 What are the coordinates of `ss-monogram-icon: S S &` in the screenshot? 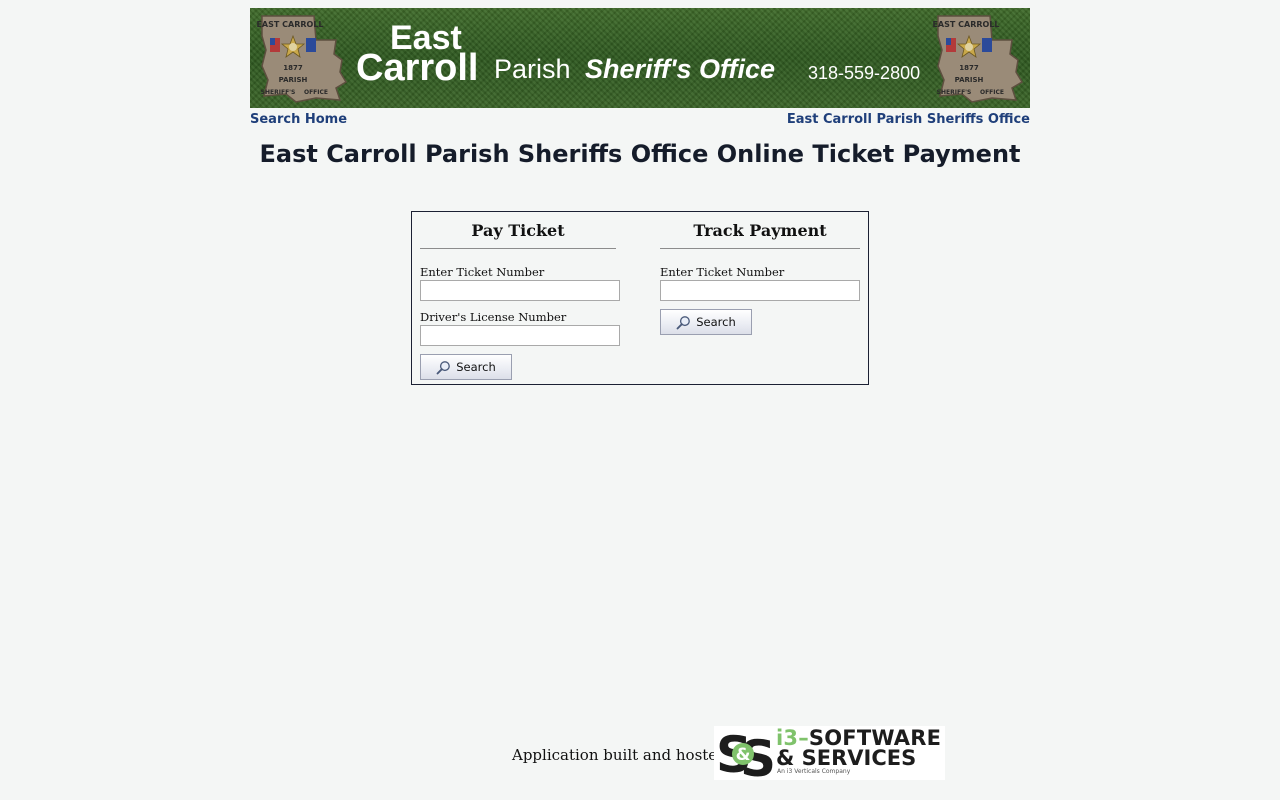 It's located at (745, 753).